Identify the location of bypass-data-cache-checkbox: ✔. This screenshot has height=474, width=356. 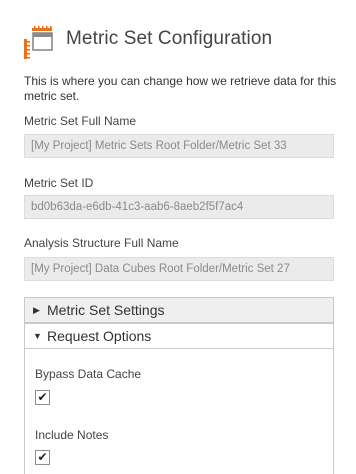
(42, 397).